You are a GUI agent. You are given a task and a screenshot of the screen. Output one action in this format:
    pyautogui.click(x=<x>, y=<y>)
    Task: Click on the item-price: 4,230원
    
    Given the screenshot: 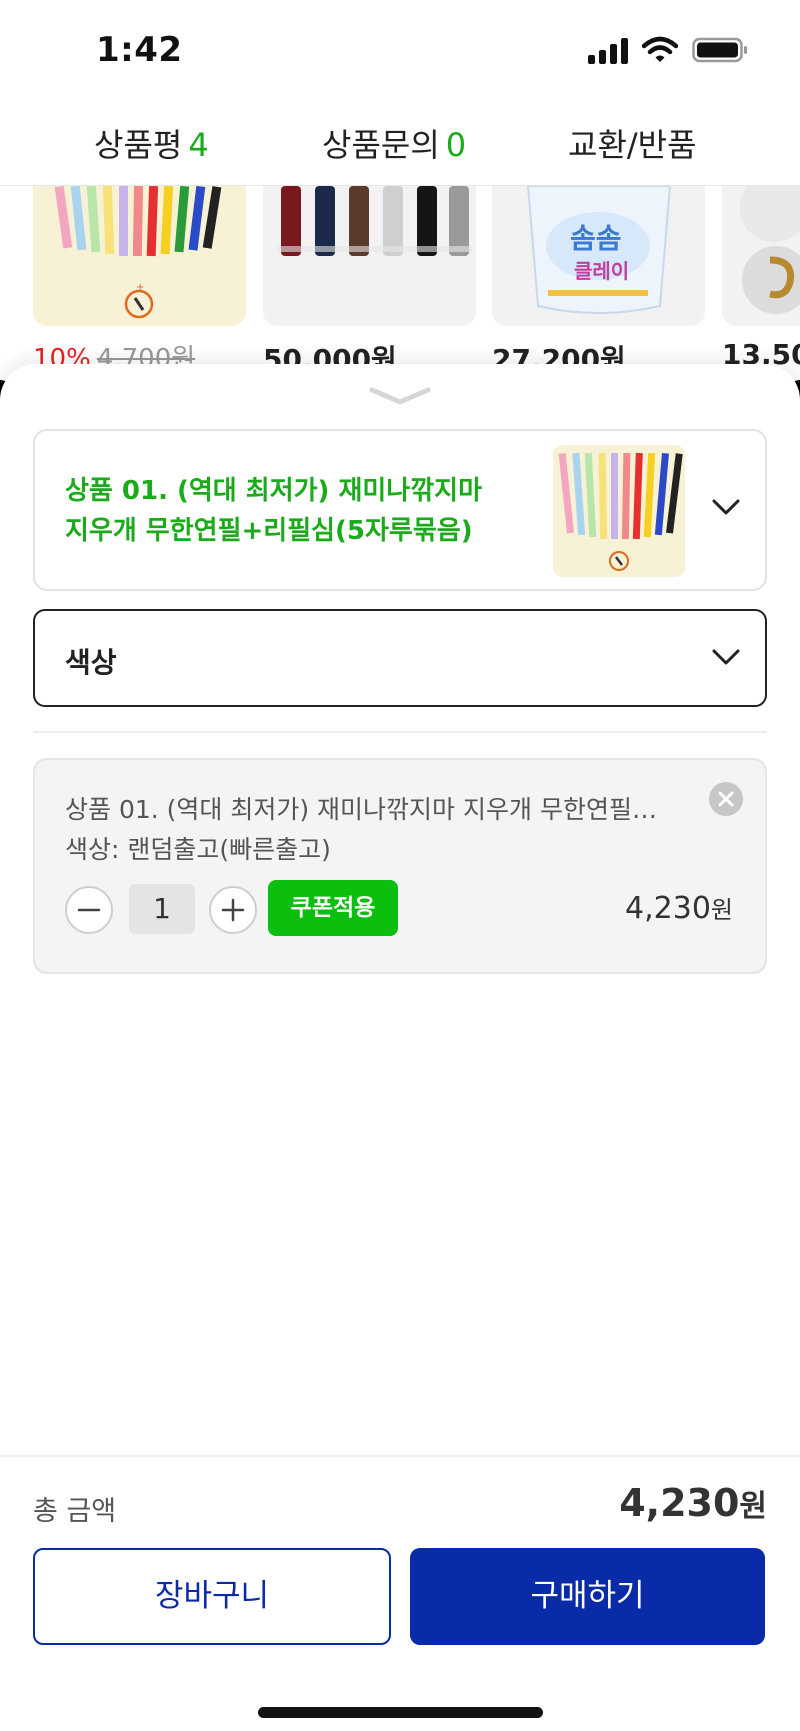 What is the action you would take?
    pyautogui.click(x=679, y=908)
    